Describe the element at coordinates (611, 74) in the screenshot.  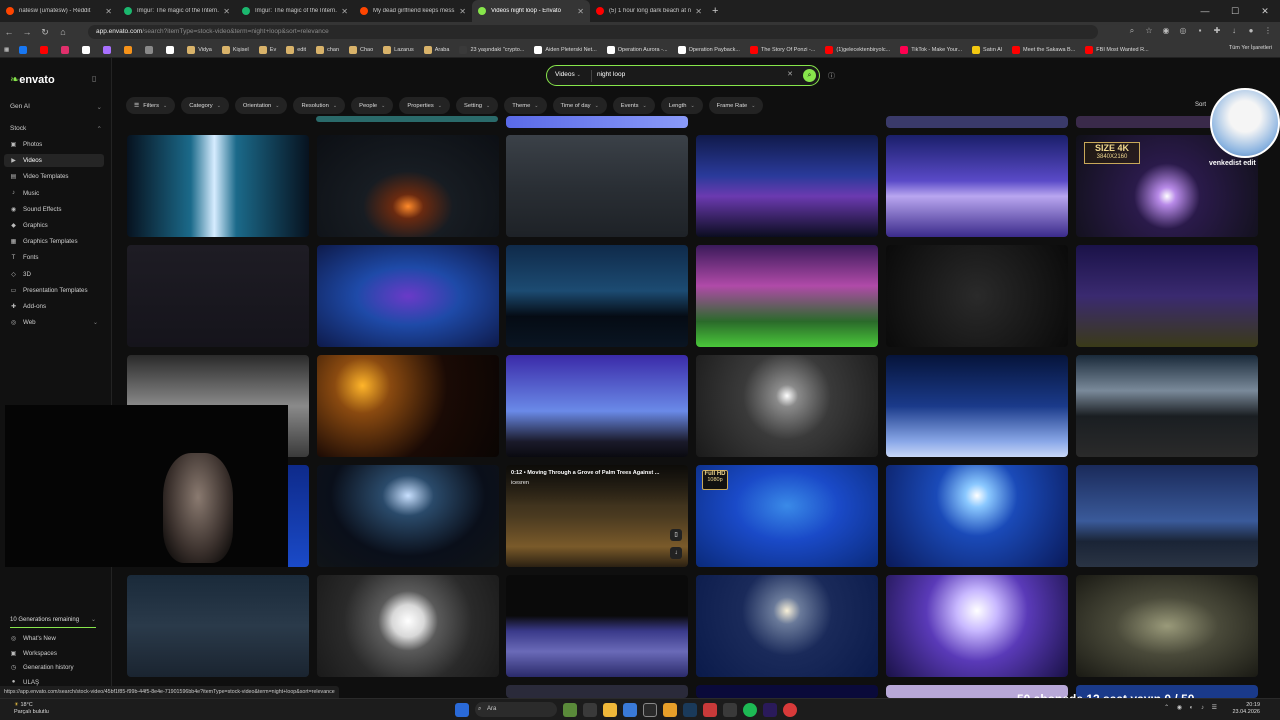
I see `search-input: night loop` at that location.